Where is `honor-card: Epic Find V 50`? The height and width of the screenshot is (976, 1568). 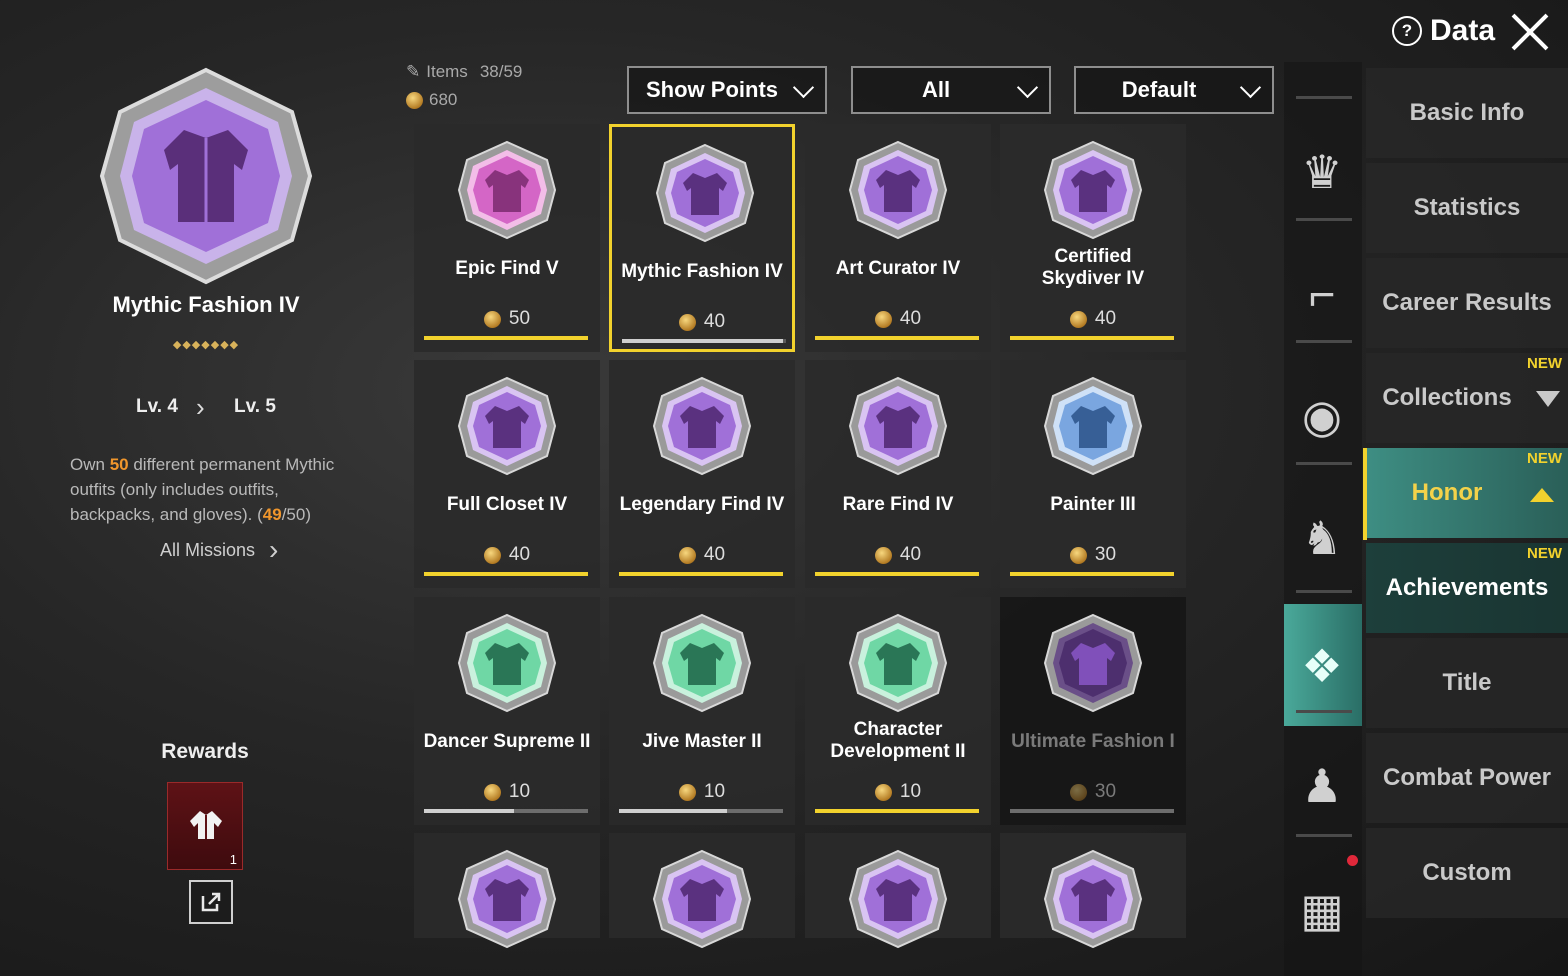 honor-card: Epic Find V 50 is located at coordinates (507, 238).